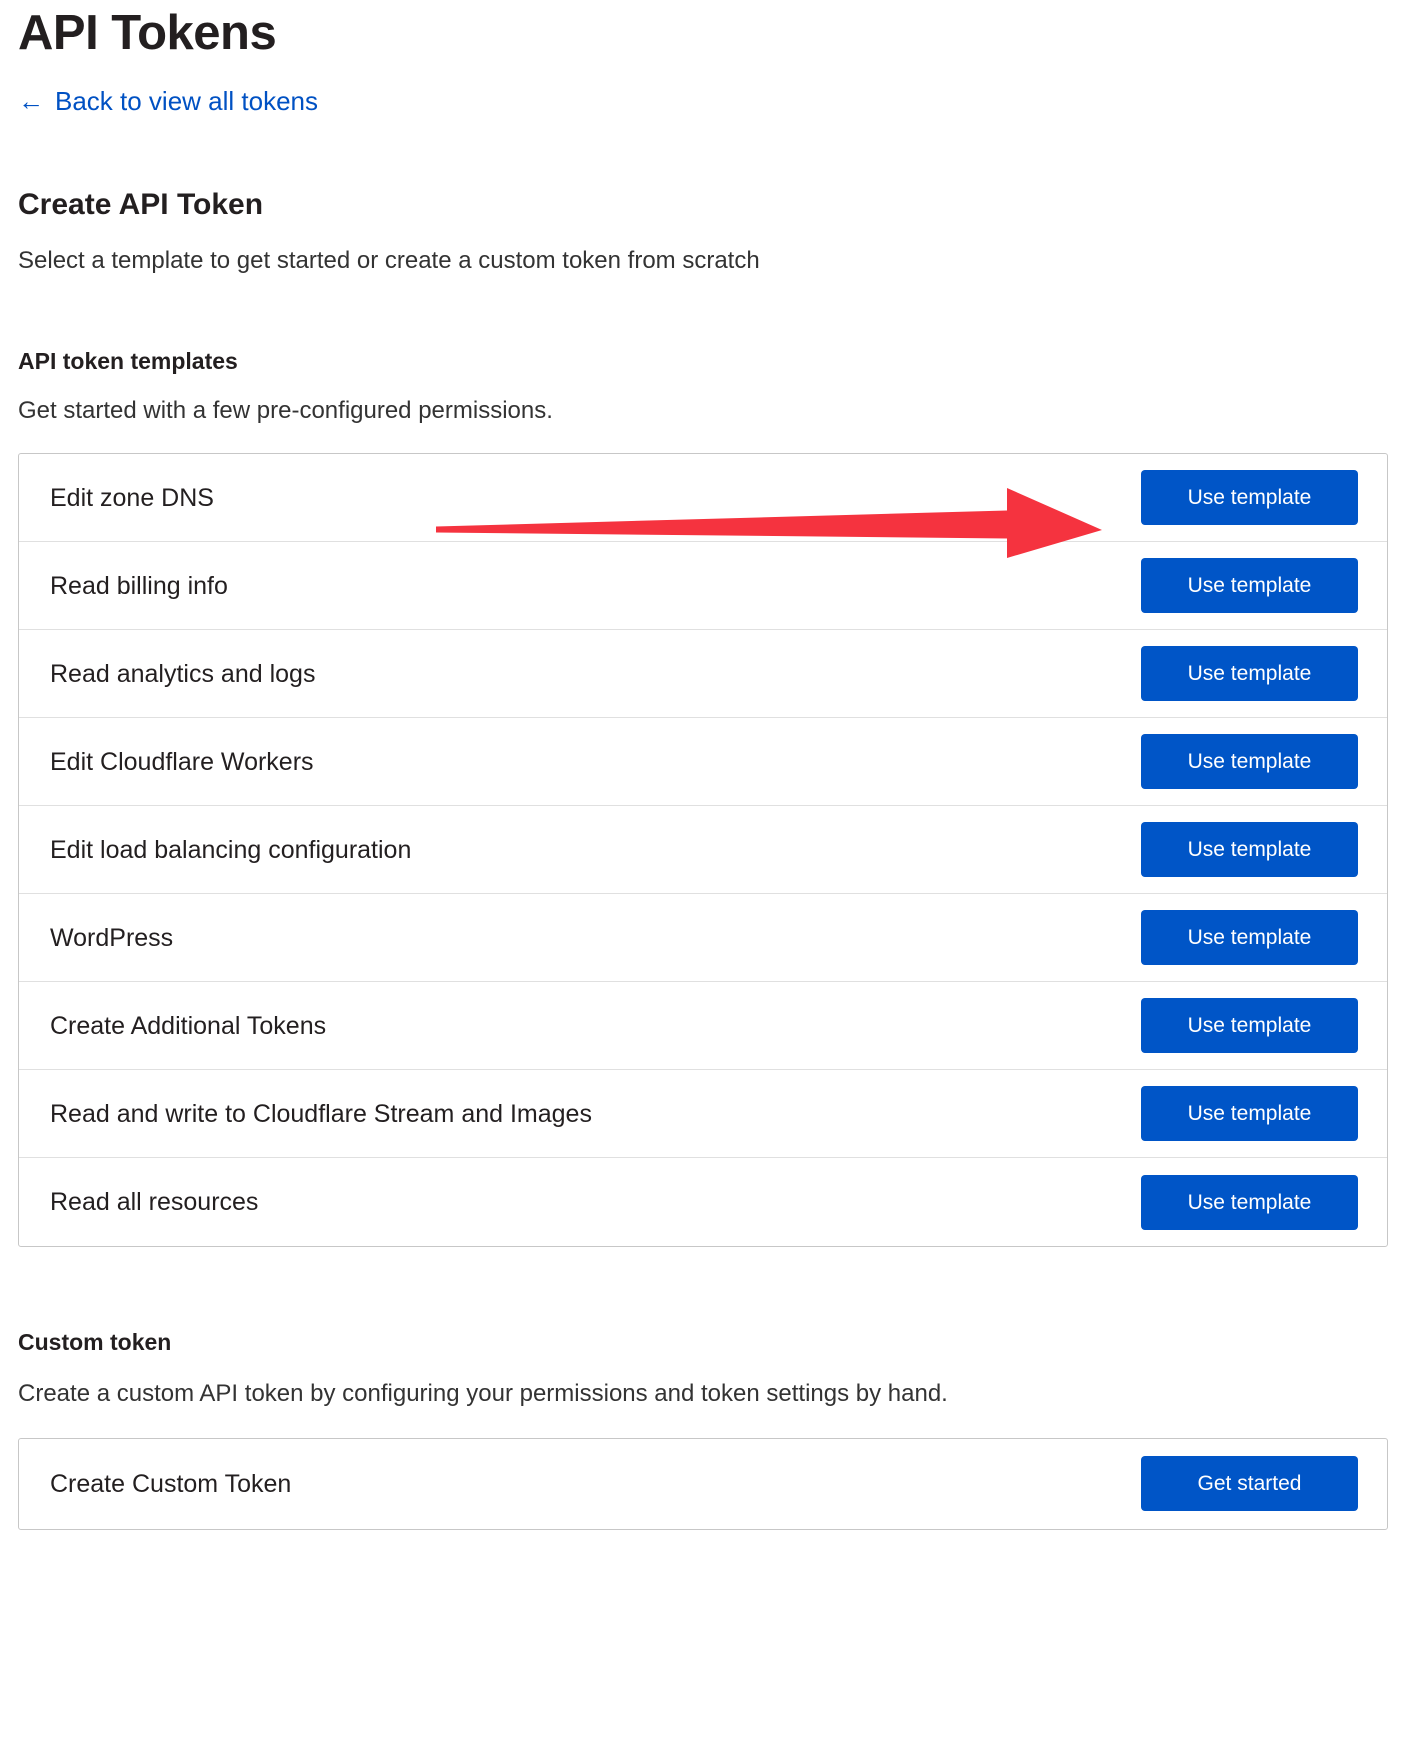 The height and width of the screenshot is (1748, 1406). What do you see at coordinates (703, 498) in the screenshot?
I see `table-row: Edit zone DNS Use template` at bounding box center [703, 498].